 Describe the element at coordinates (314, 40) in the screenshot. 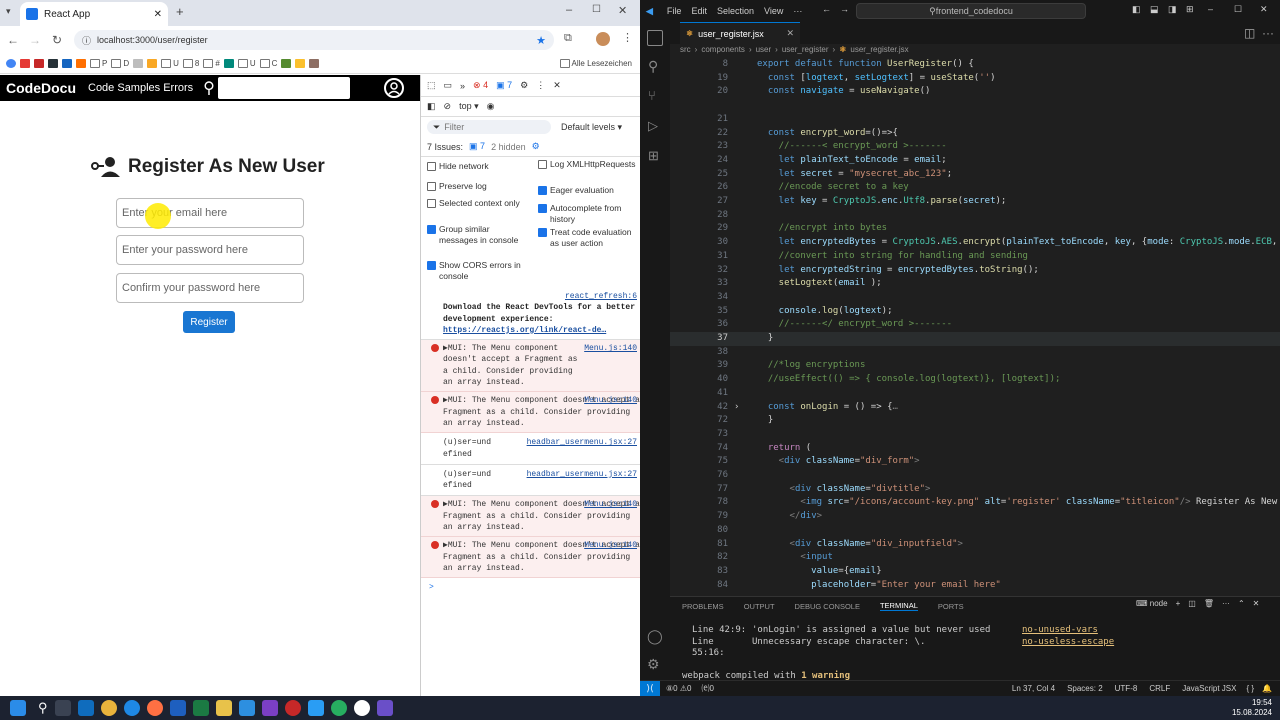

I see `url-input: ⓘ localhost:3000/user/register ★` at that location.